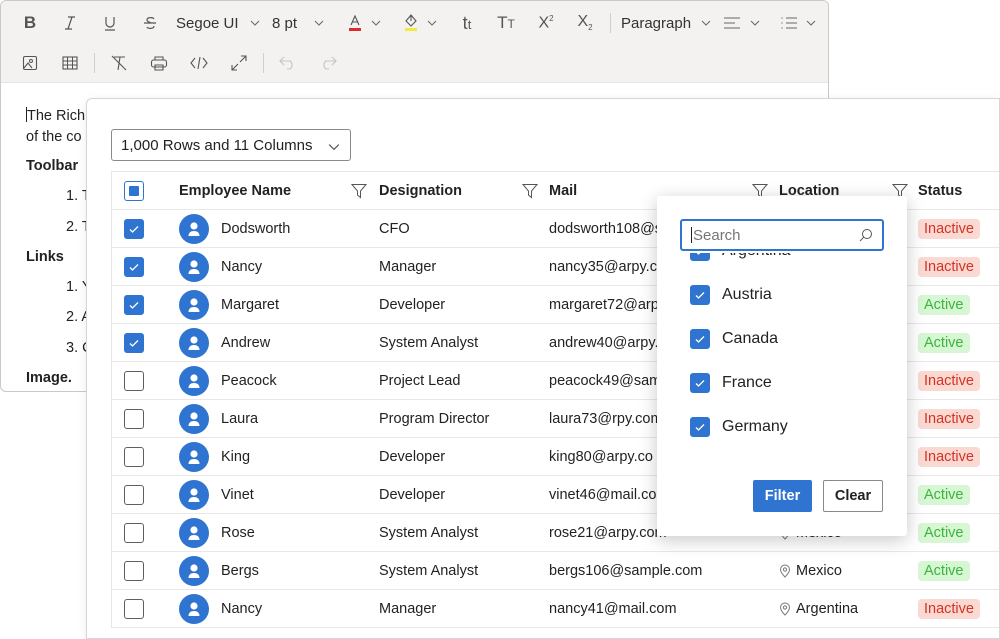 The width and height of the screenshot is (1000, 639). What do you see at coordinates (731, 383) in the screenshot?
I see `filter-option: France` at bounding box center [731, 383].